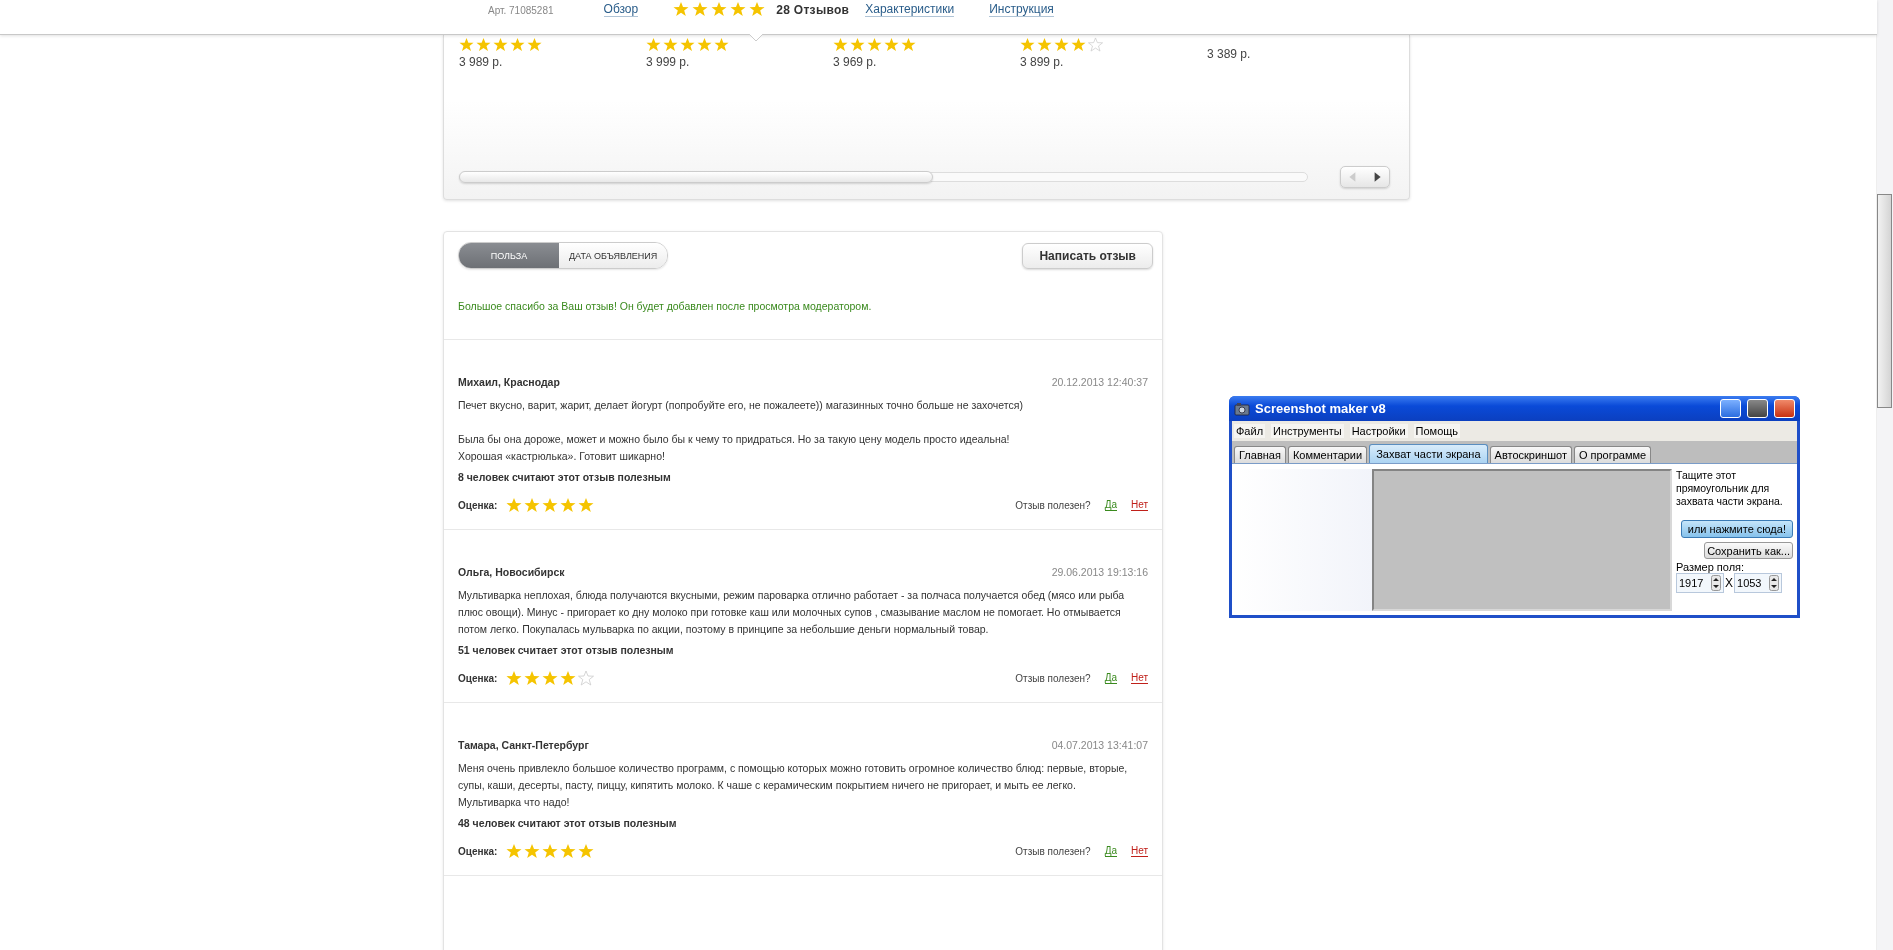 This screenshot has width=1893, height=950. I want to click on window-title: Screenshot maker v8, so click(1320, 408).